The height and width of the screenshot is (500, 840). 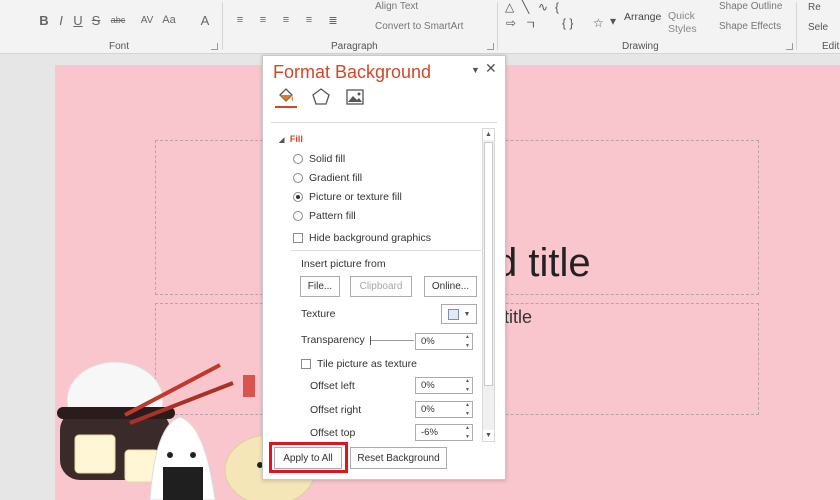 I want to click on change-case-button: Aa, so click(x=169, y=20).